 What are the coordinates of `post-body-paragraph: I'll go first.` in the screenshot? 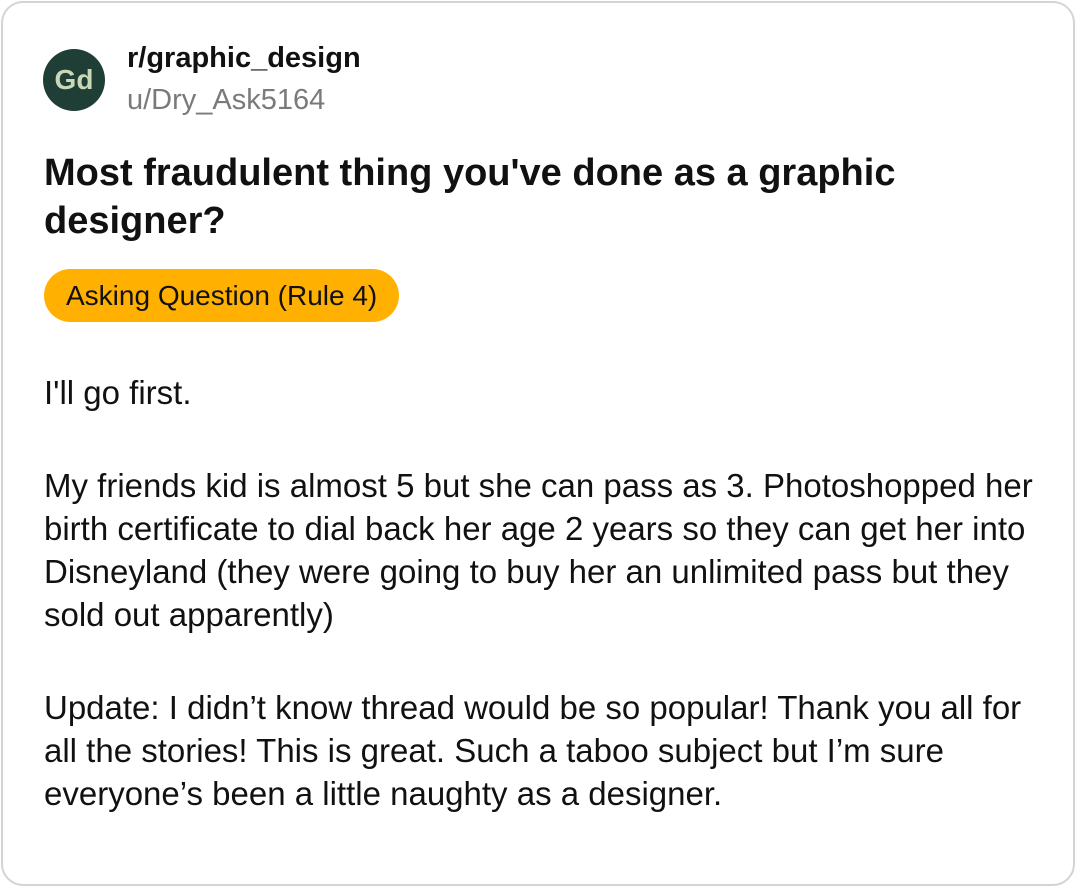 It's located at (118, 392).